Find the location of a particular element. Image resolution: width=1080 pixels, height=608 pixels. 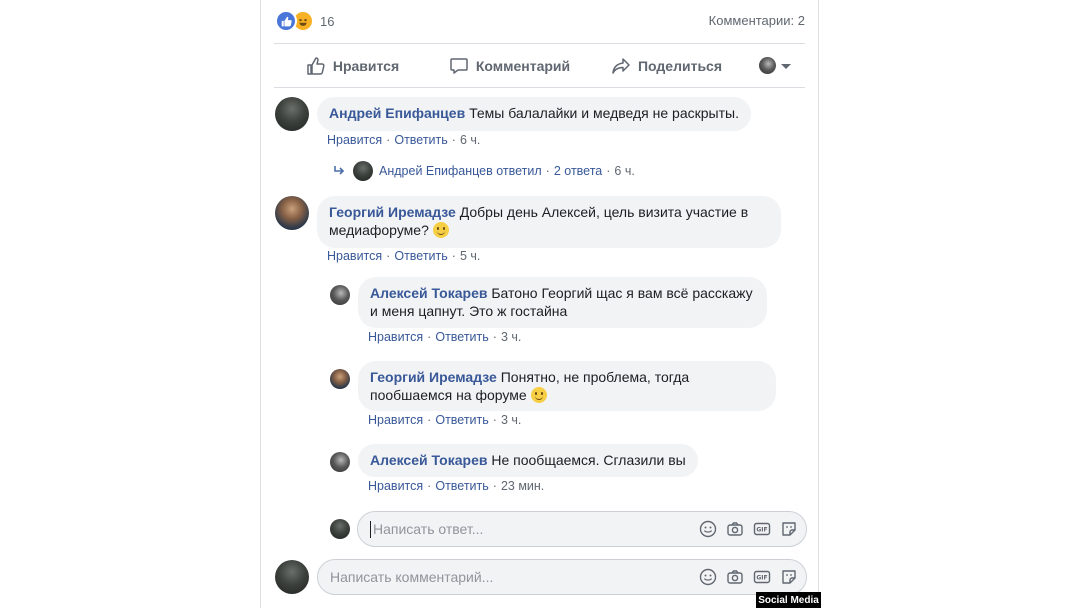

reply-summary-action: ответил is located at coordinates (519, 171).